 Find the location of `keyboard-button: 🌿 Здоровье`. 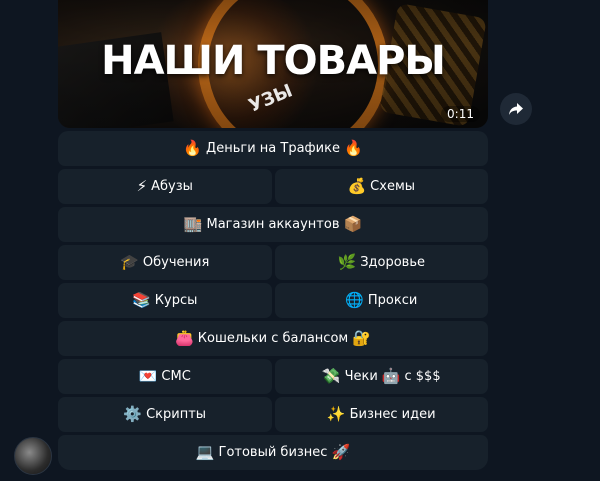

keyboard-button: 🌿 Здоровье is located at coordinates (381, 262).